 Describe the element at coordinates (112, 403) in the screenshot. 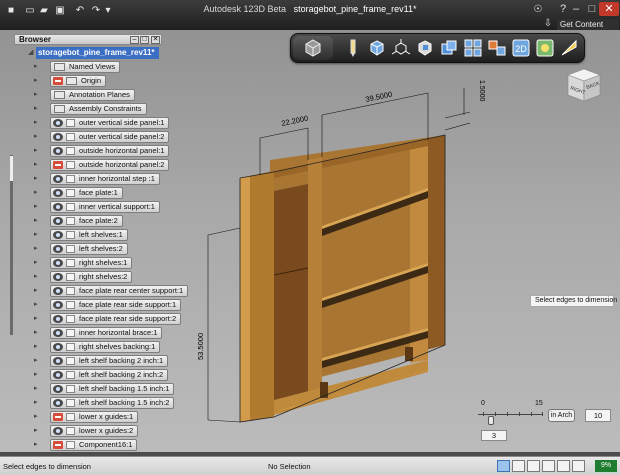

I see `tree-node-item: left shelf backing 1.5 inch:2` at that location.